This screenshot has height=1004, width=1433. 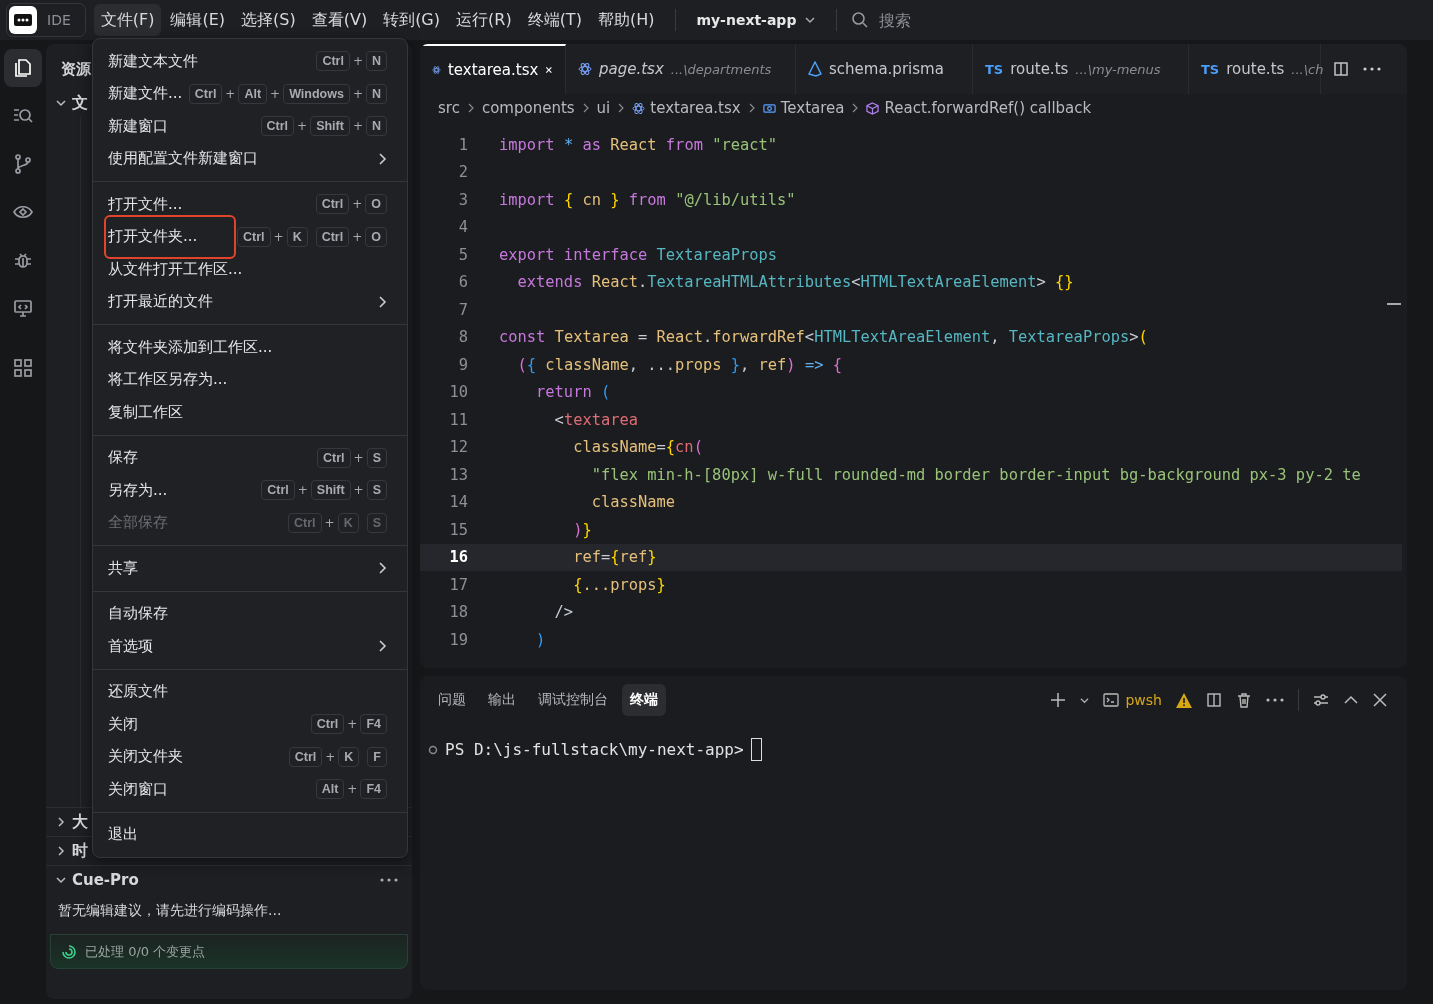 I want to click on terminal-cursor, so click(x=756, y=749).